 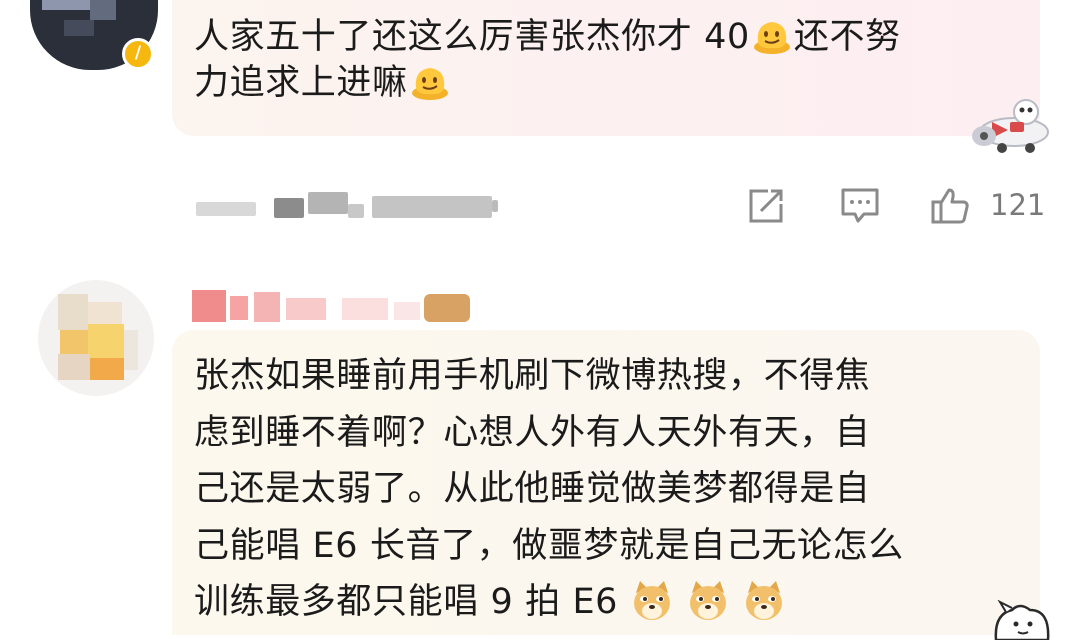 What do you see at coordinates (766, 206) in the screenshot?
I see `share-icon` at bounding box center [766, 206].